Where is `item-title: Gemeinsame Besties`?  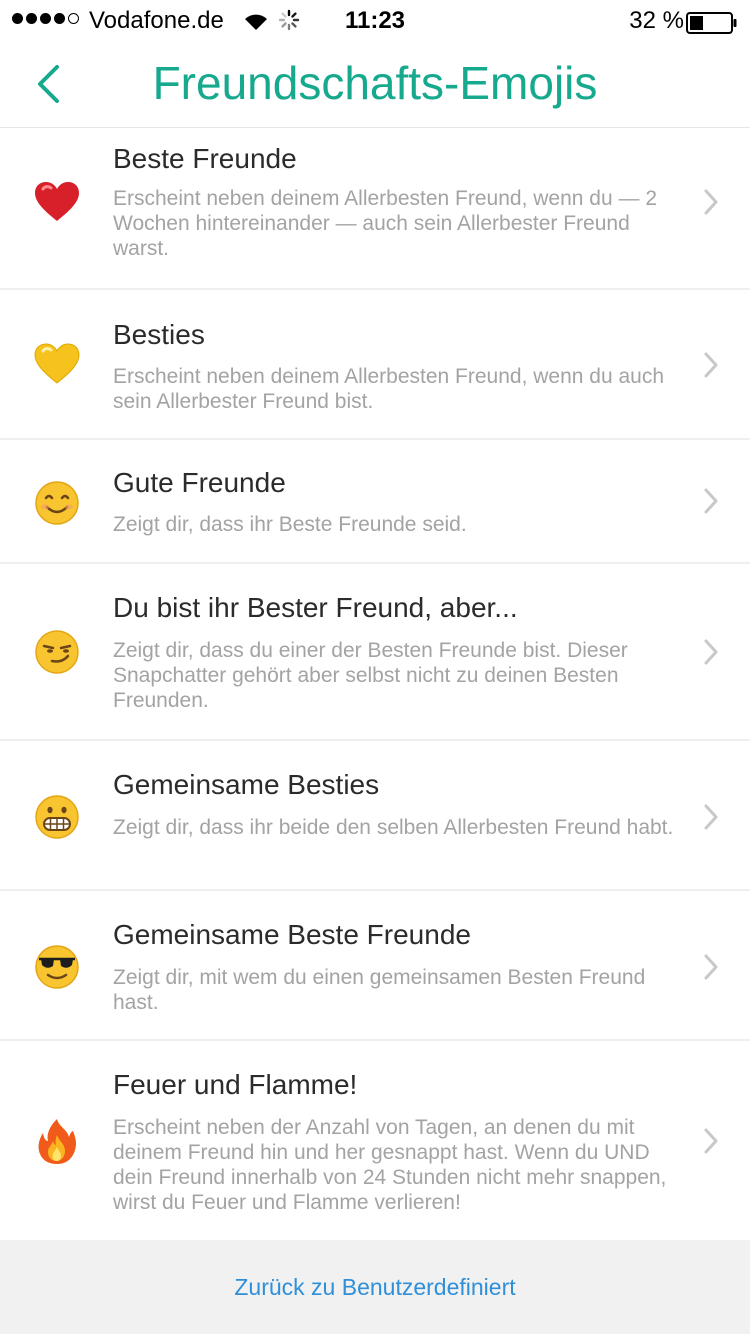 item-title: Gemeinsame Besties is located at coordinates (246, 784).